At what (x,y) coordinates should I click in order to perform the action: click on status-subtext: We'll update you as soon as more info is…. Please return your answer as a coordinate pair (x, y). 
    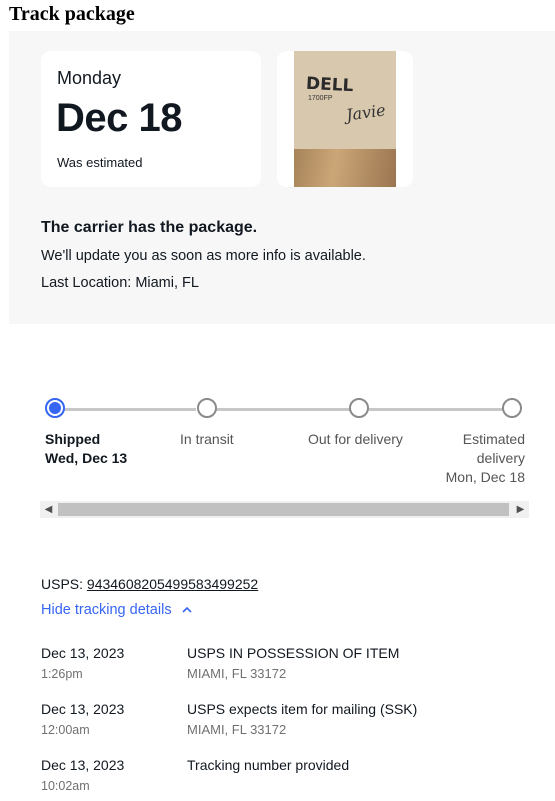
    Looking at the image, I should click on (203, 256).